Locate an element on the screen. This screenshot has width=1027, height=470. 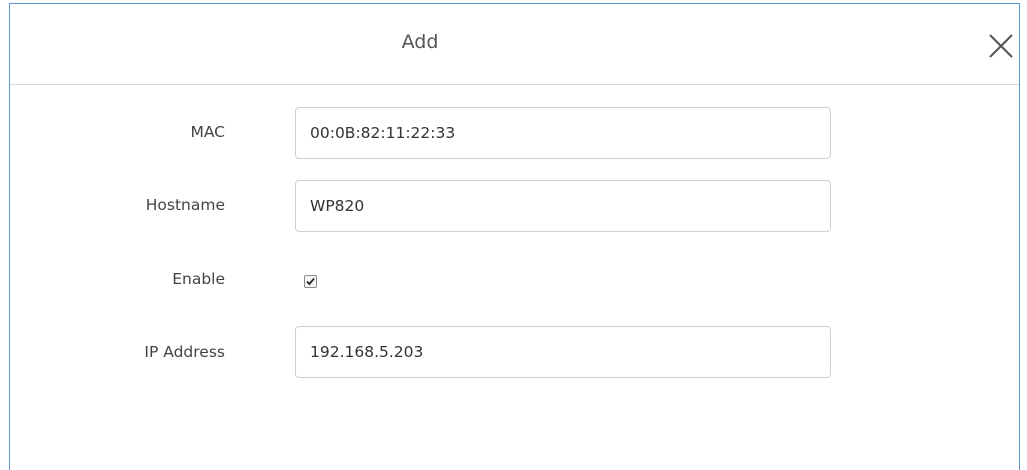
checkmark-icon is located at coordinates (310, 282).